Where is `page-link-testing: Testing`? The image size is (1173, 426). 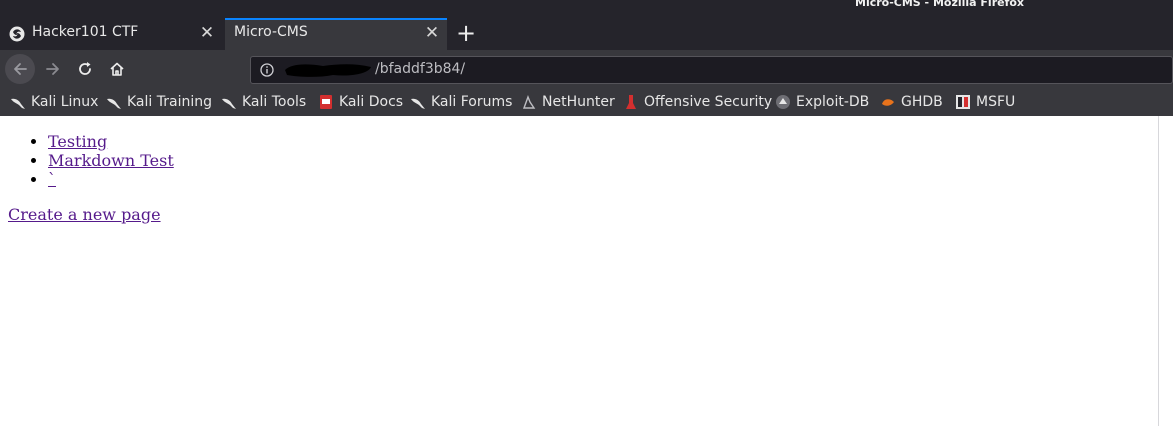 page-link-testing: Testing is located at coordinates (77, 141).